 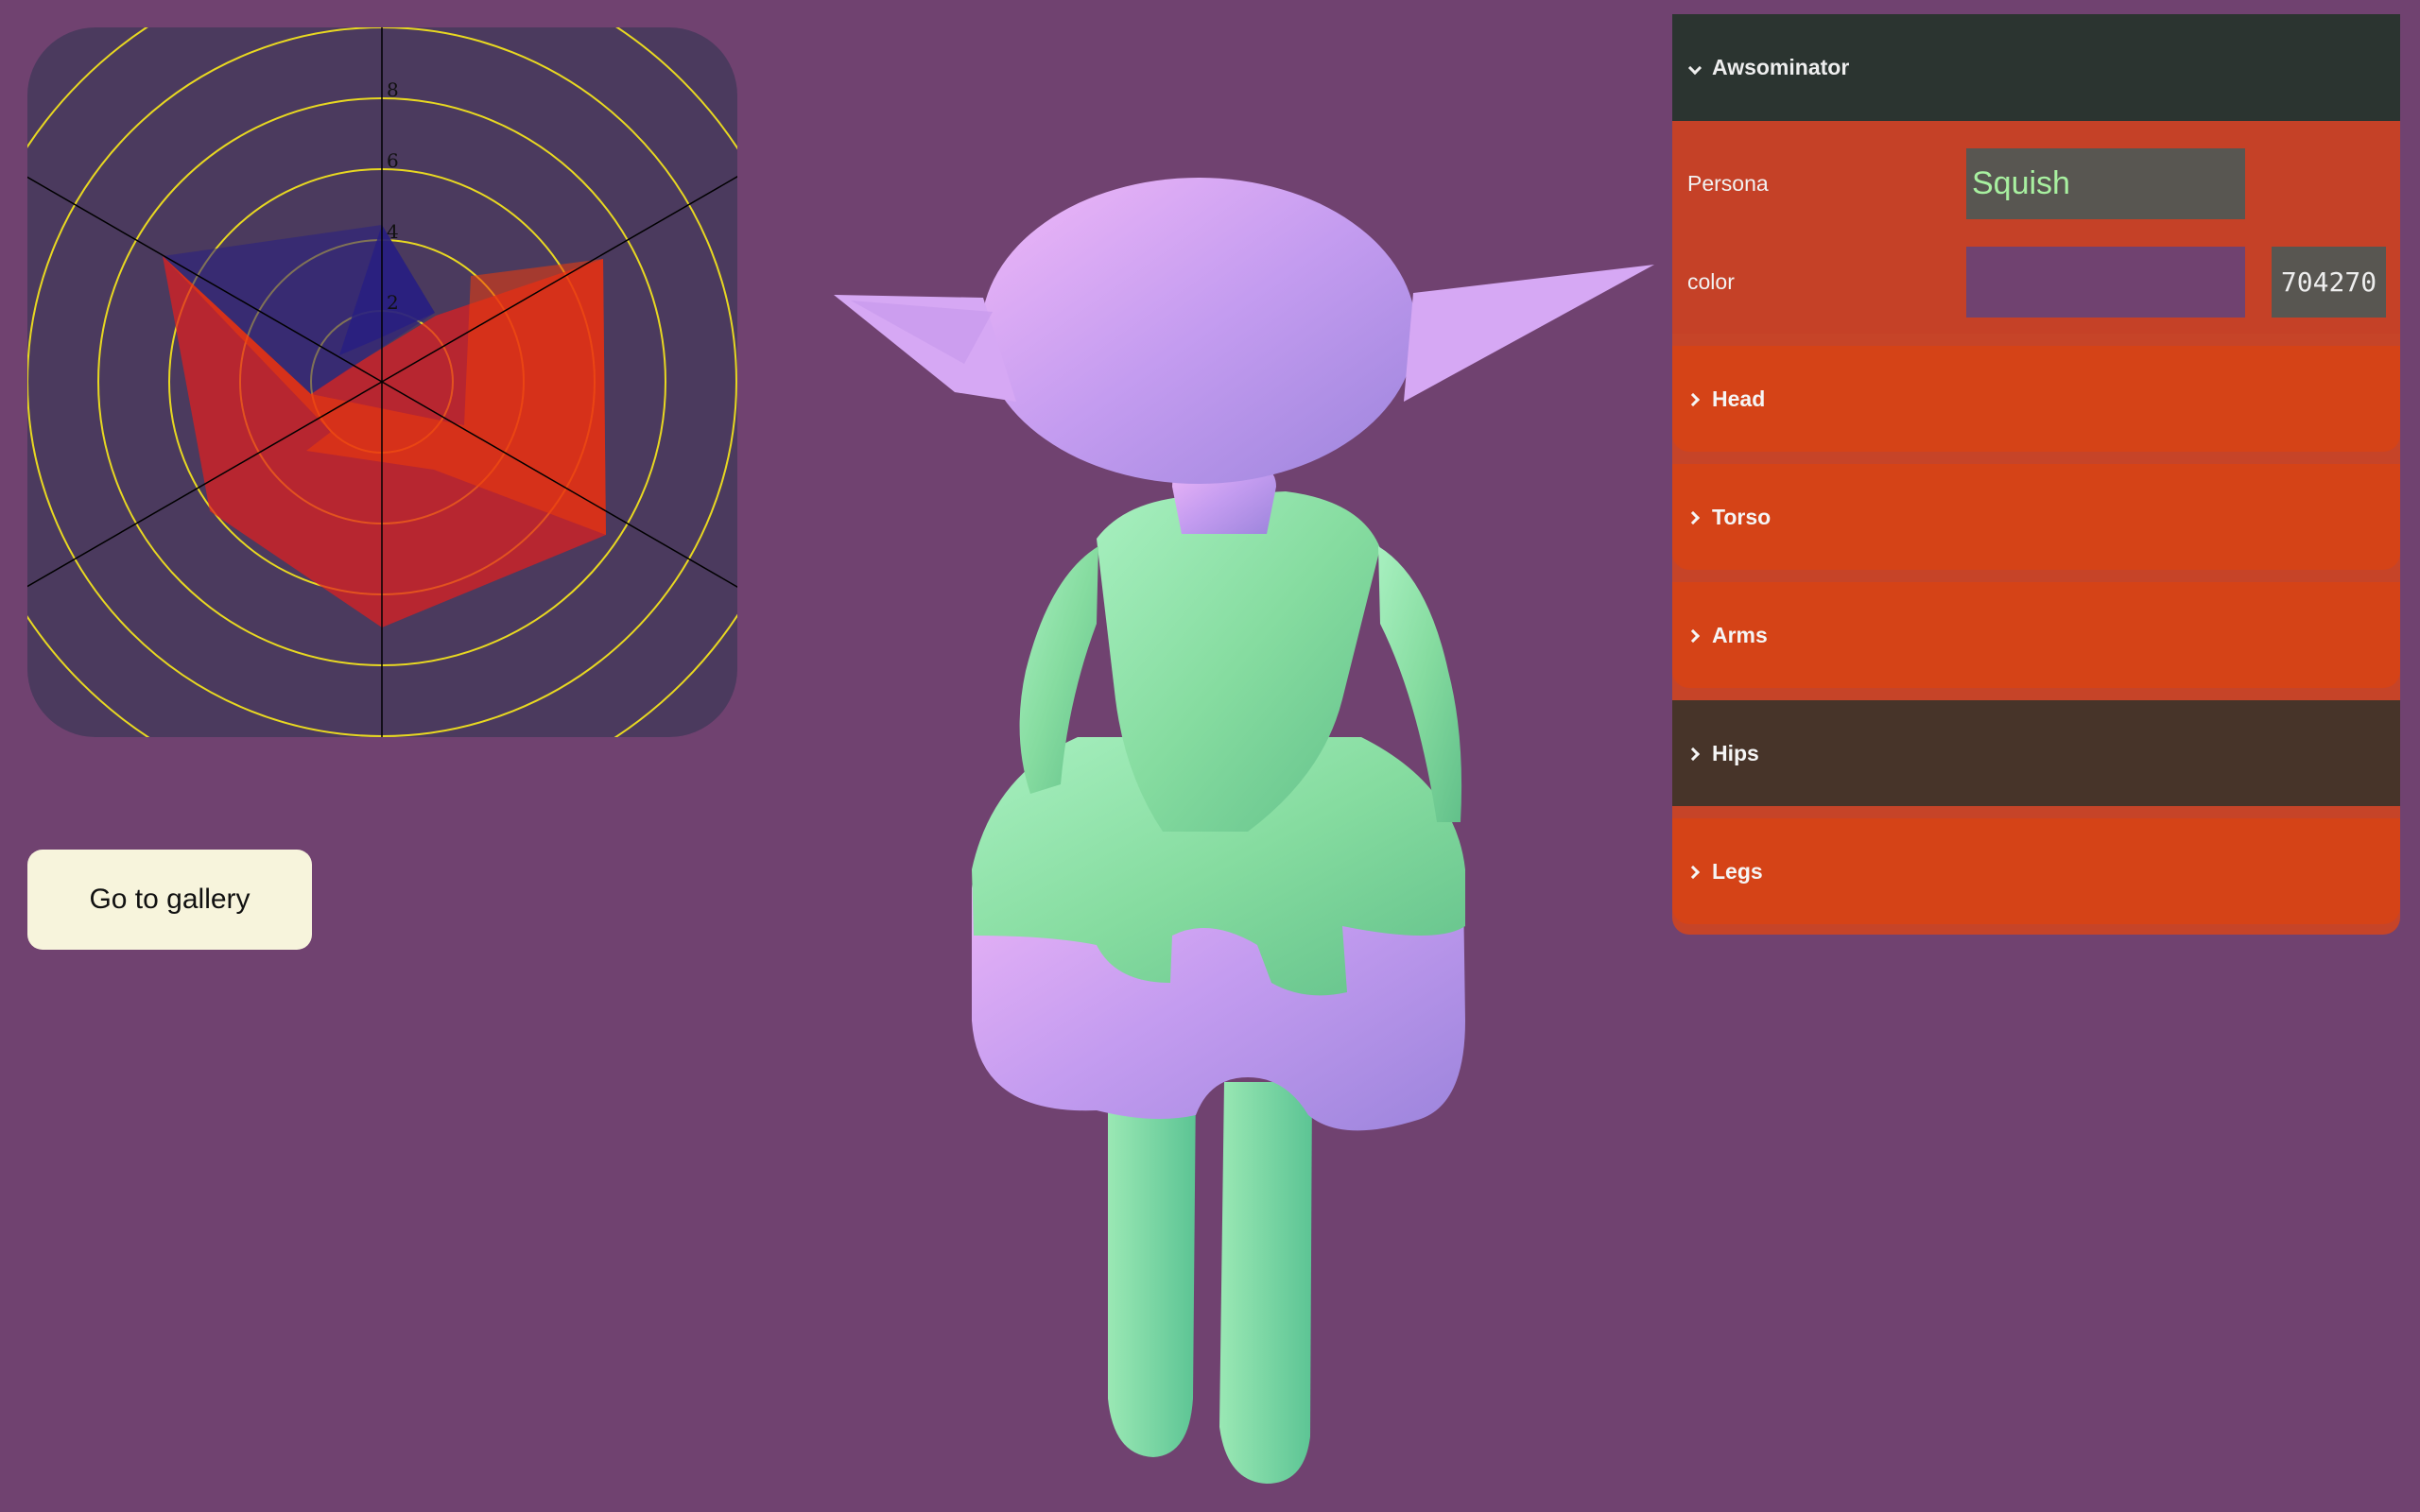 I want to click on folder-label: Torso, so click(x=1742, y=516).